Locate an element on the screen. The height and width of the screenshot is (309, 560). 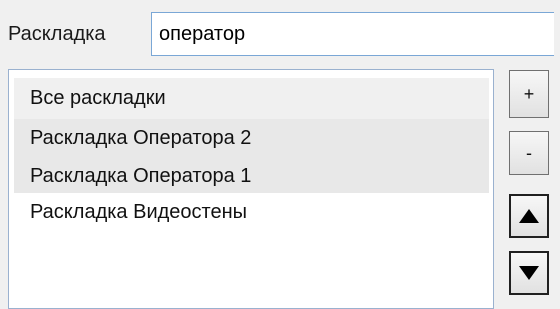
arrow-up-icon is located at coordinates (529, 216).